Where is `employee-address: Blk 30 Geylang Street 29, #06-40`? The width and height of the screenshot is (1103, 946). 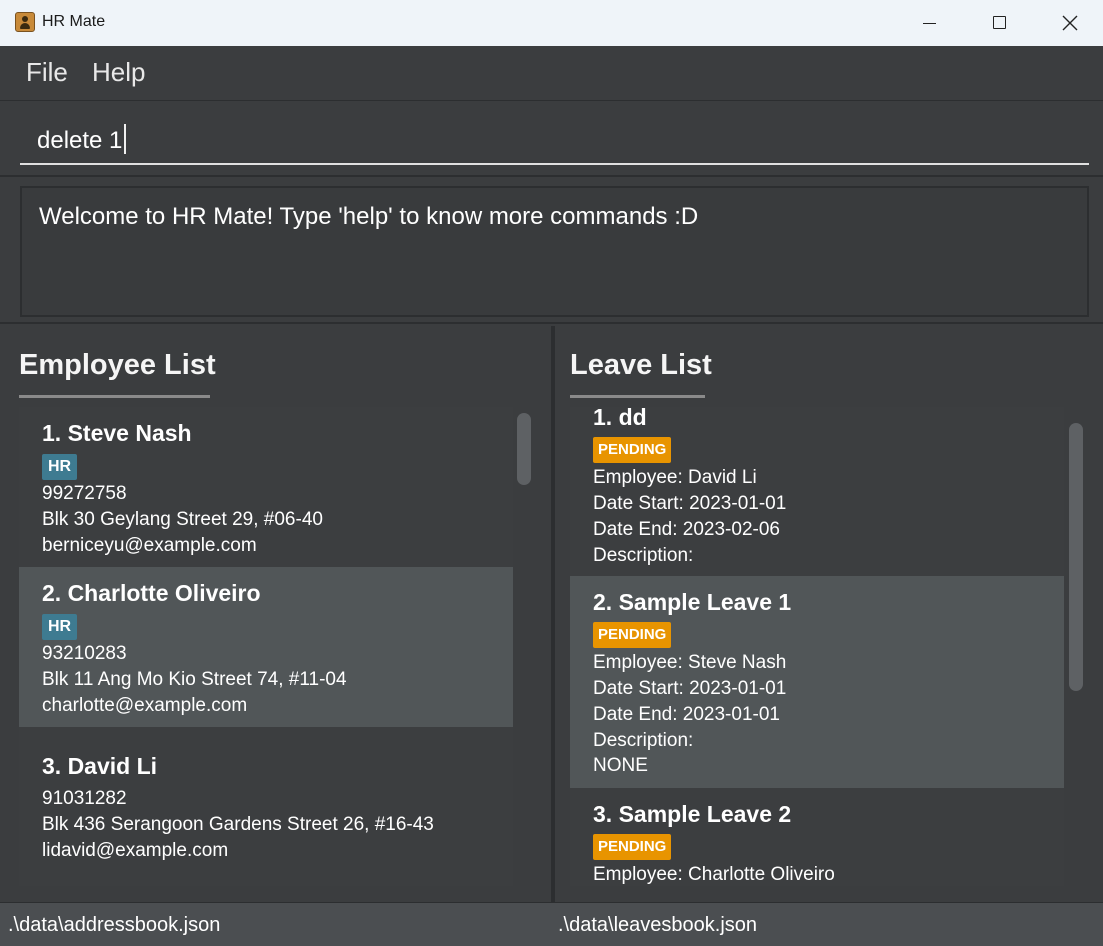 employee-address: Blk 30 Geylang Street 29, #06-40 is located at coordinates (182, 519).